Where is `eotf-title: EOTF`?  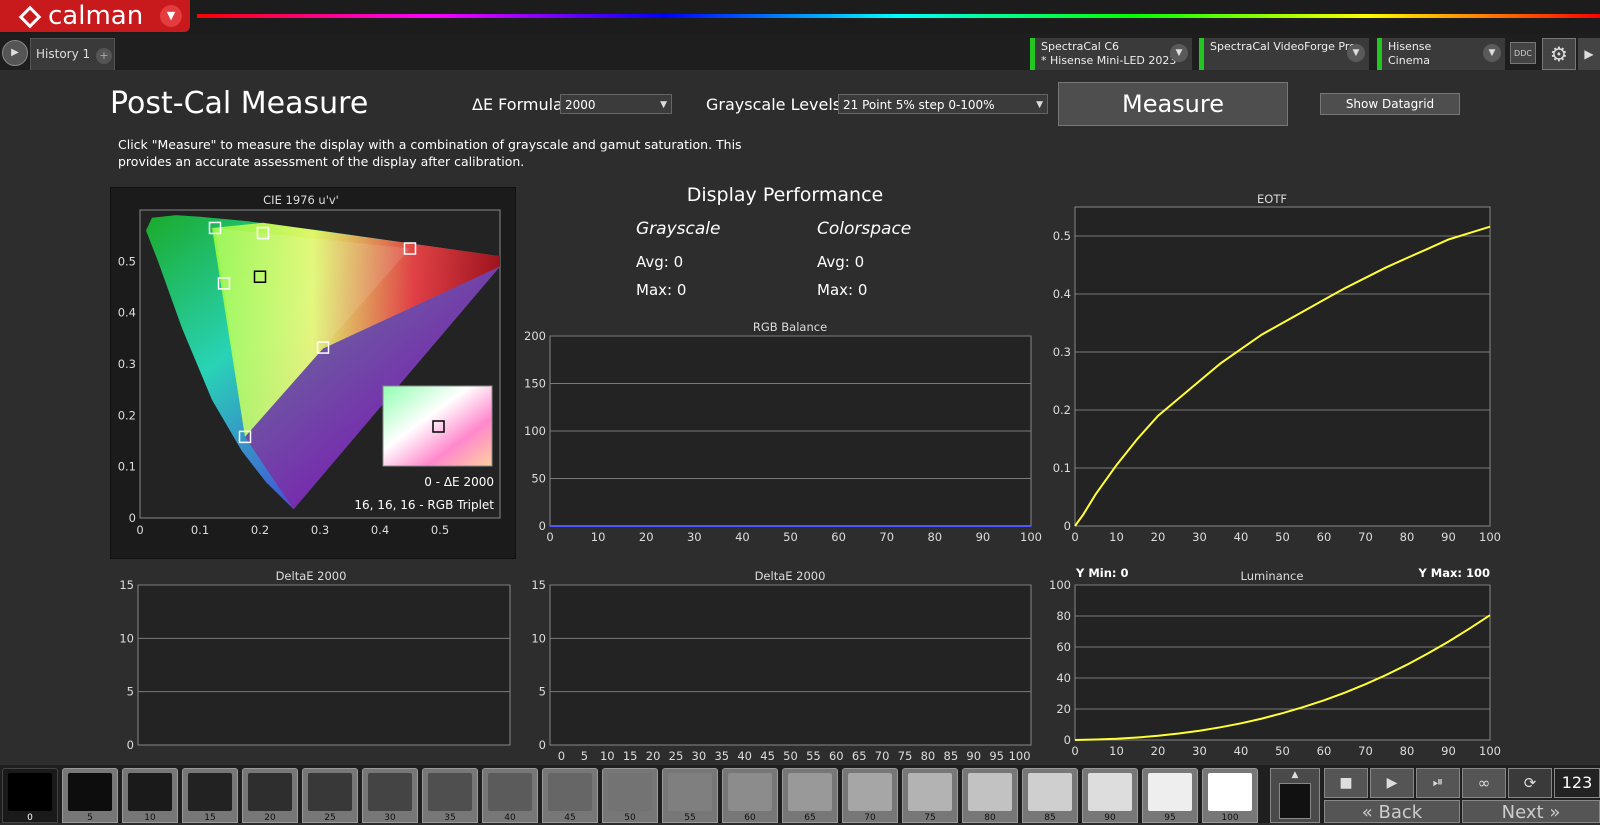
eotf-title: EOTF is located at coordinates (1272, 199).